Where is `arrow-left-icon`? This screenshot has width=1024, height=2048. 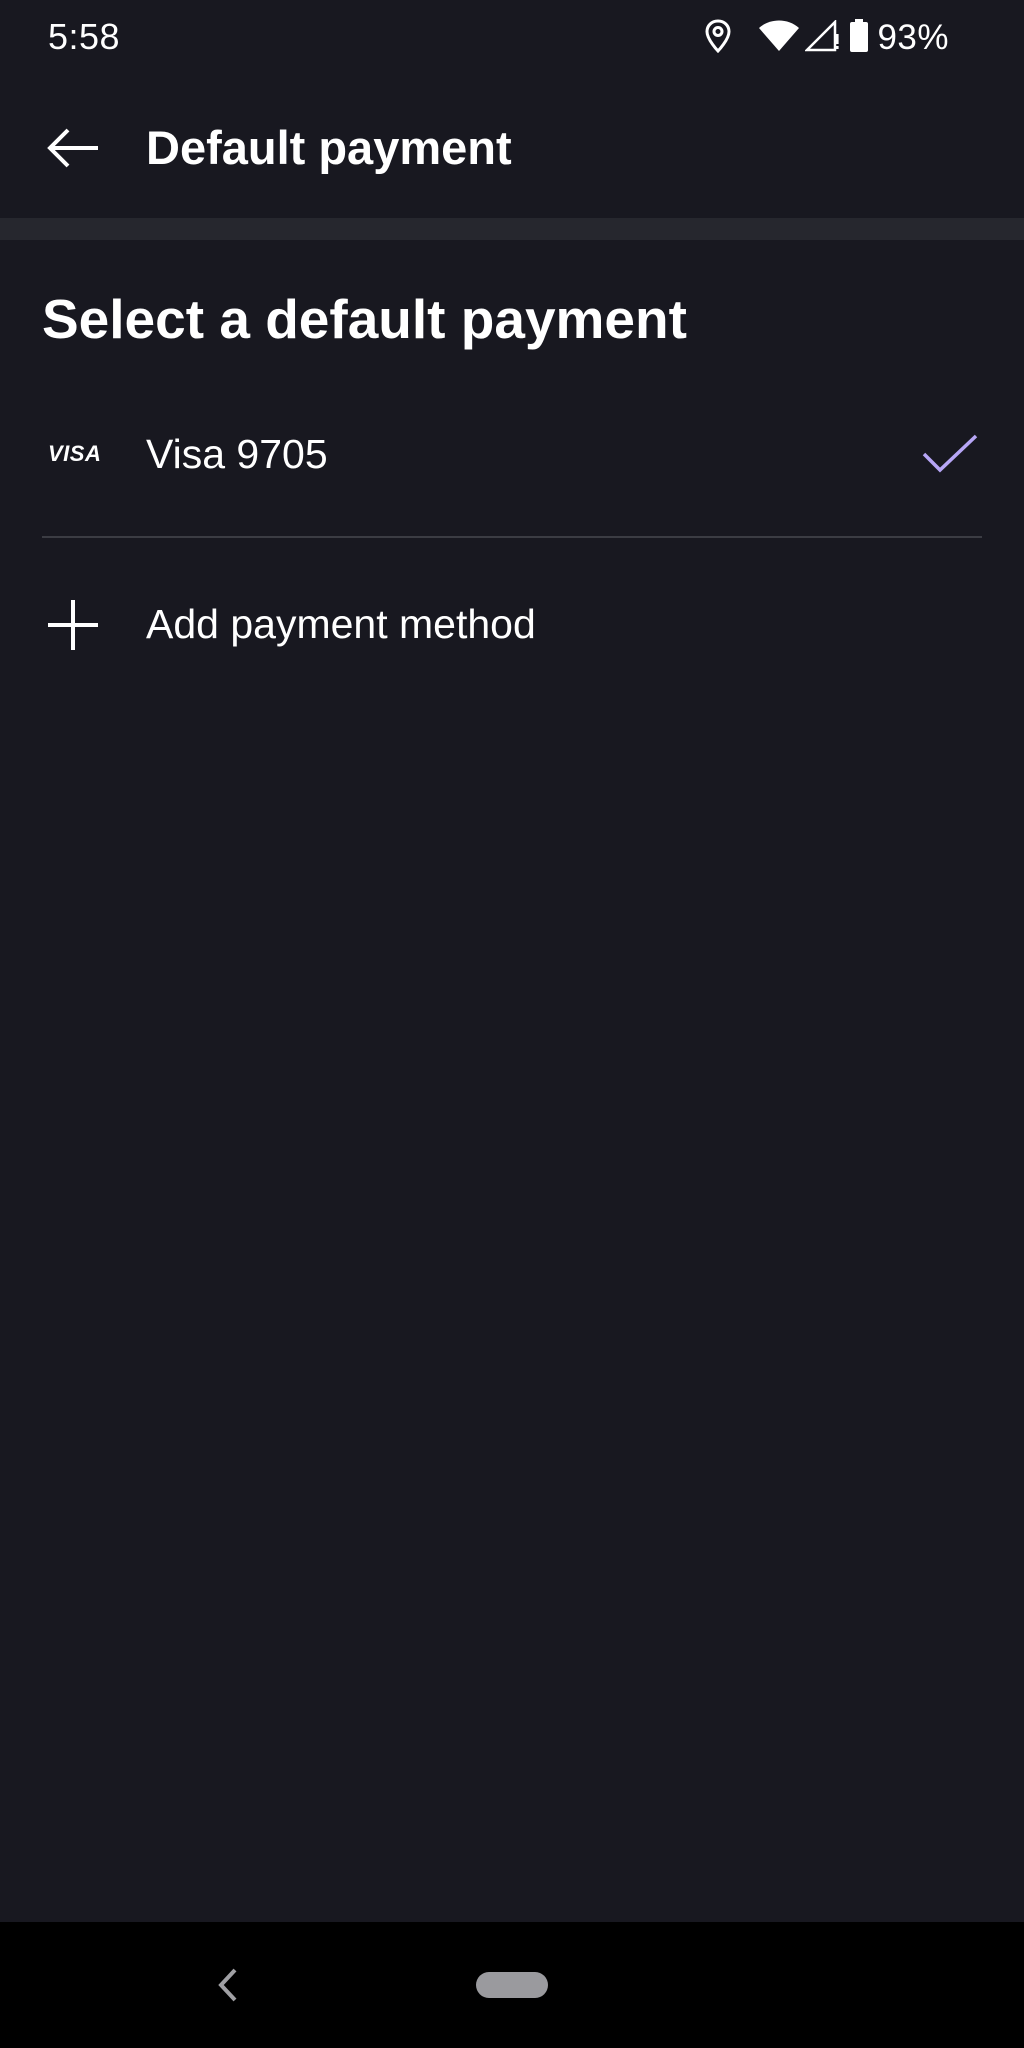 arrow-left-icon is located at coordinates (72, 148).